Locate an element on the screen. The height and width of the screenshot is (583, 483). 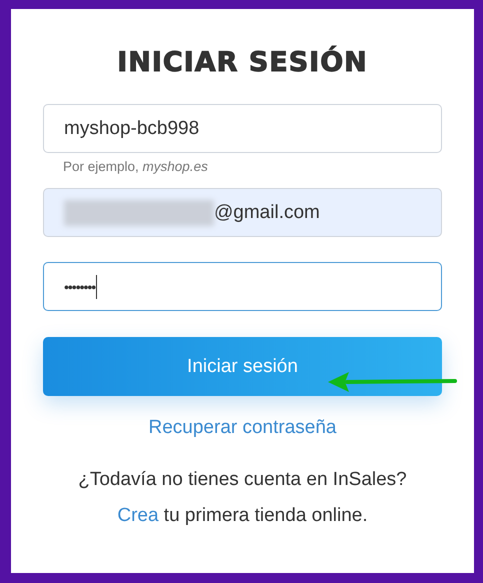
text-cursor is located at coordinates (97, 286).